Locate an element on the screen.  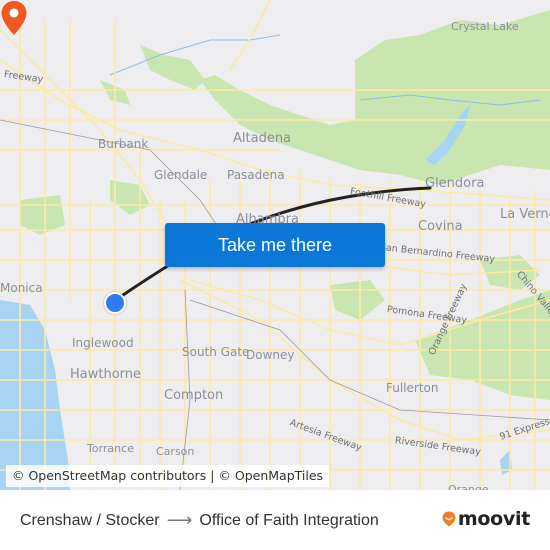
osm-attribution-link: © OpenStreetMap contributors is located at coordinates (109, 475).